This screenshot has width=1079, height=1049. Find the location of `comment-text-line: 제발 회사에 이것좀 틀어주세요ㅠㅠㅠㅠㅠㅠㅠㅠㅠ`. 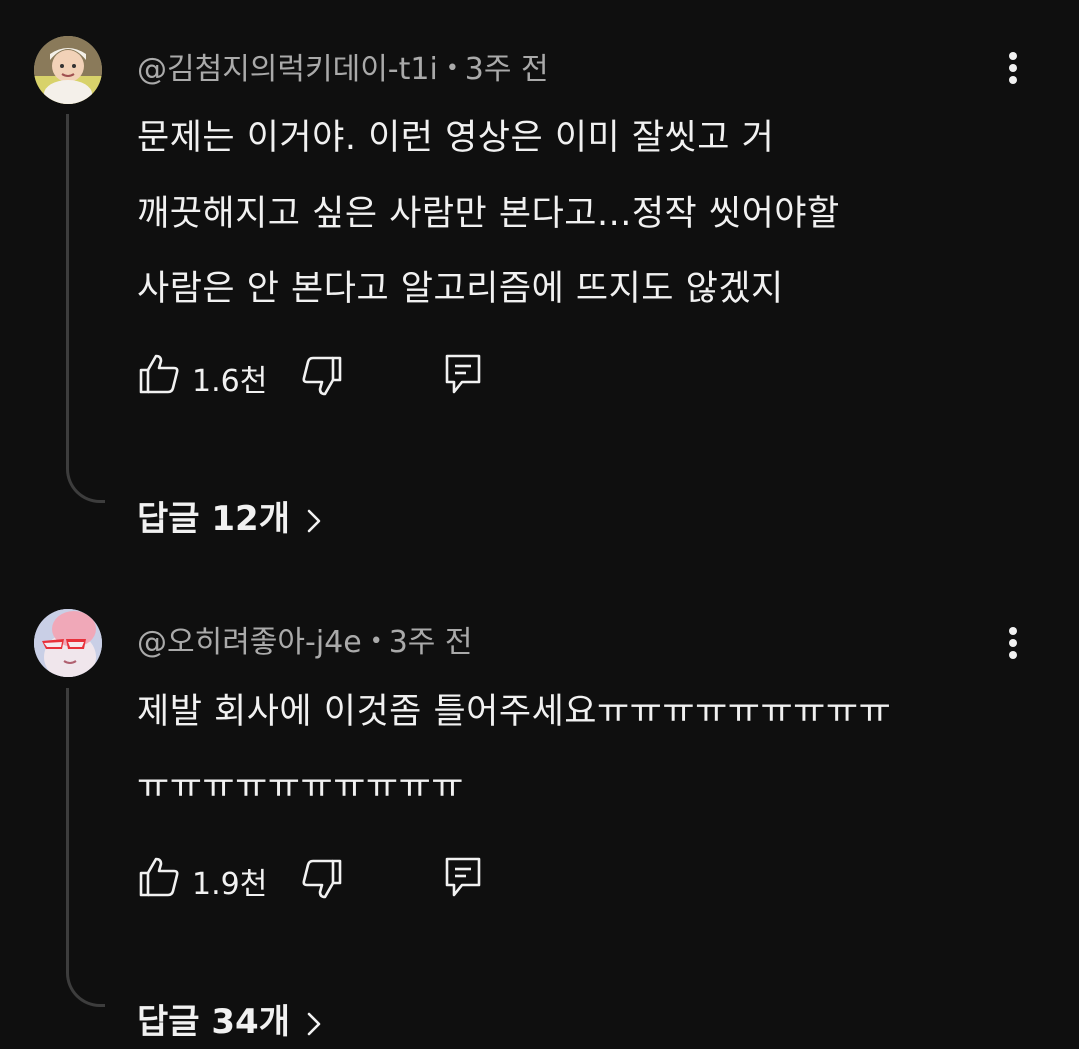

comment-text-line: 제발 회사에 이것좀 틀어주세요ㅠㅠㅠㅠㅠㅠㅠㅠㅠ is located at coordinates (514, 712).